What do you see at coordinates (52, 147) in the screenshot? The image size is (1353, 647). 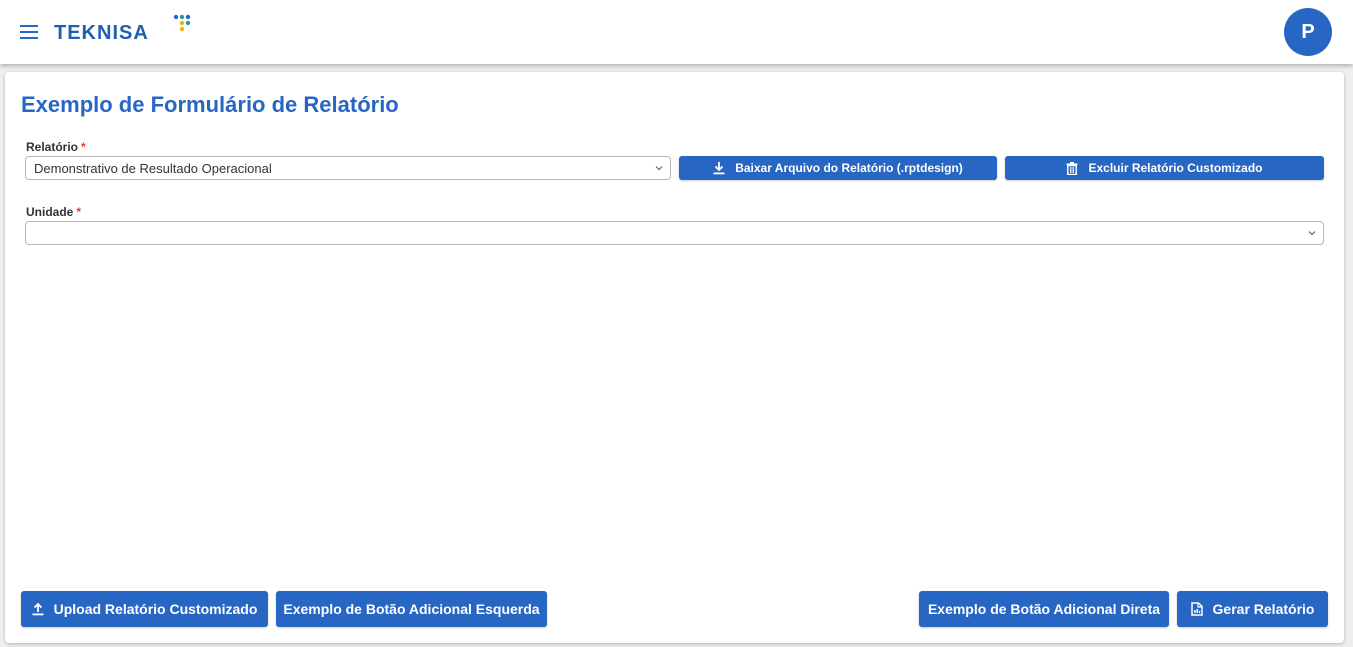 I see `relatorio-label-text: Relatório` at bounding box center [52, 147].